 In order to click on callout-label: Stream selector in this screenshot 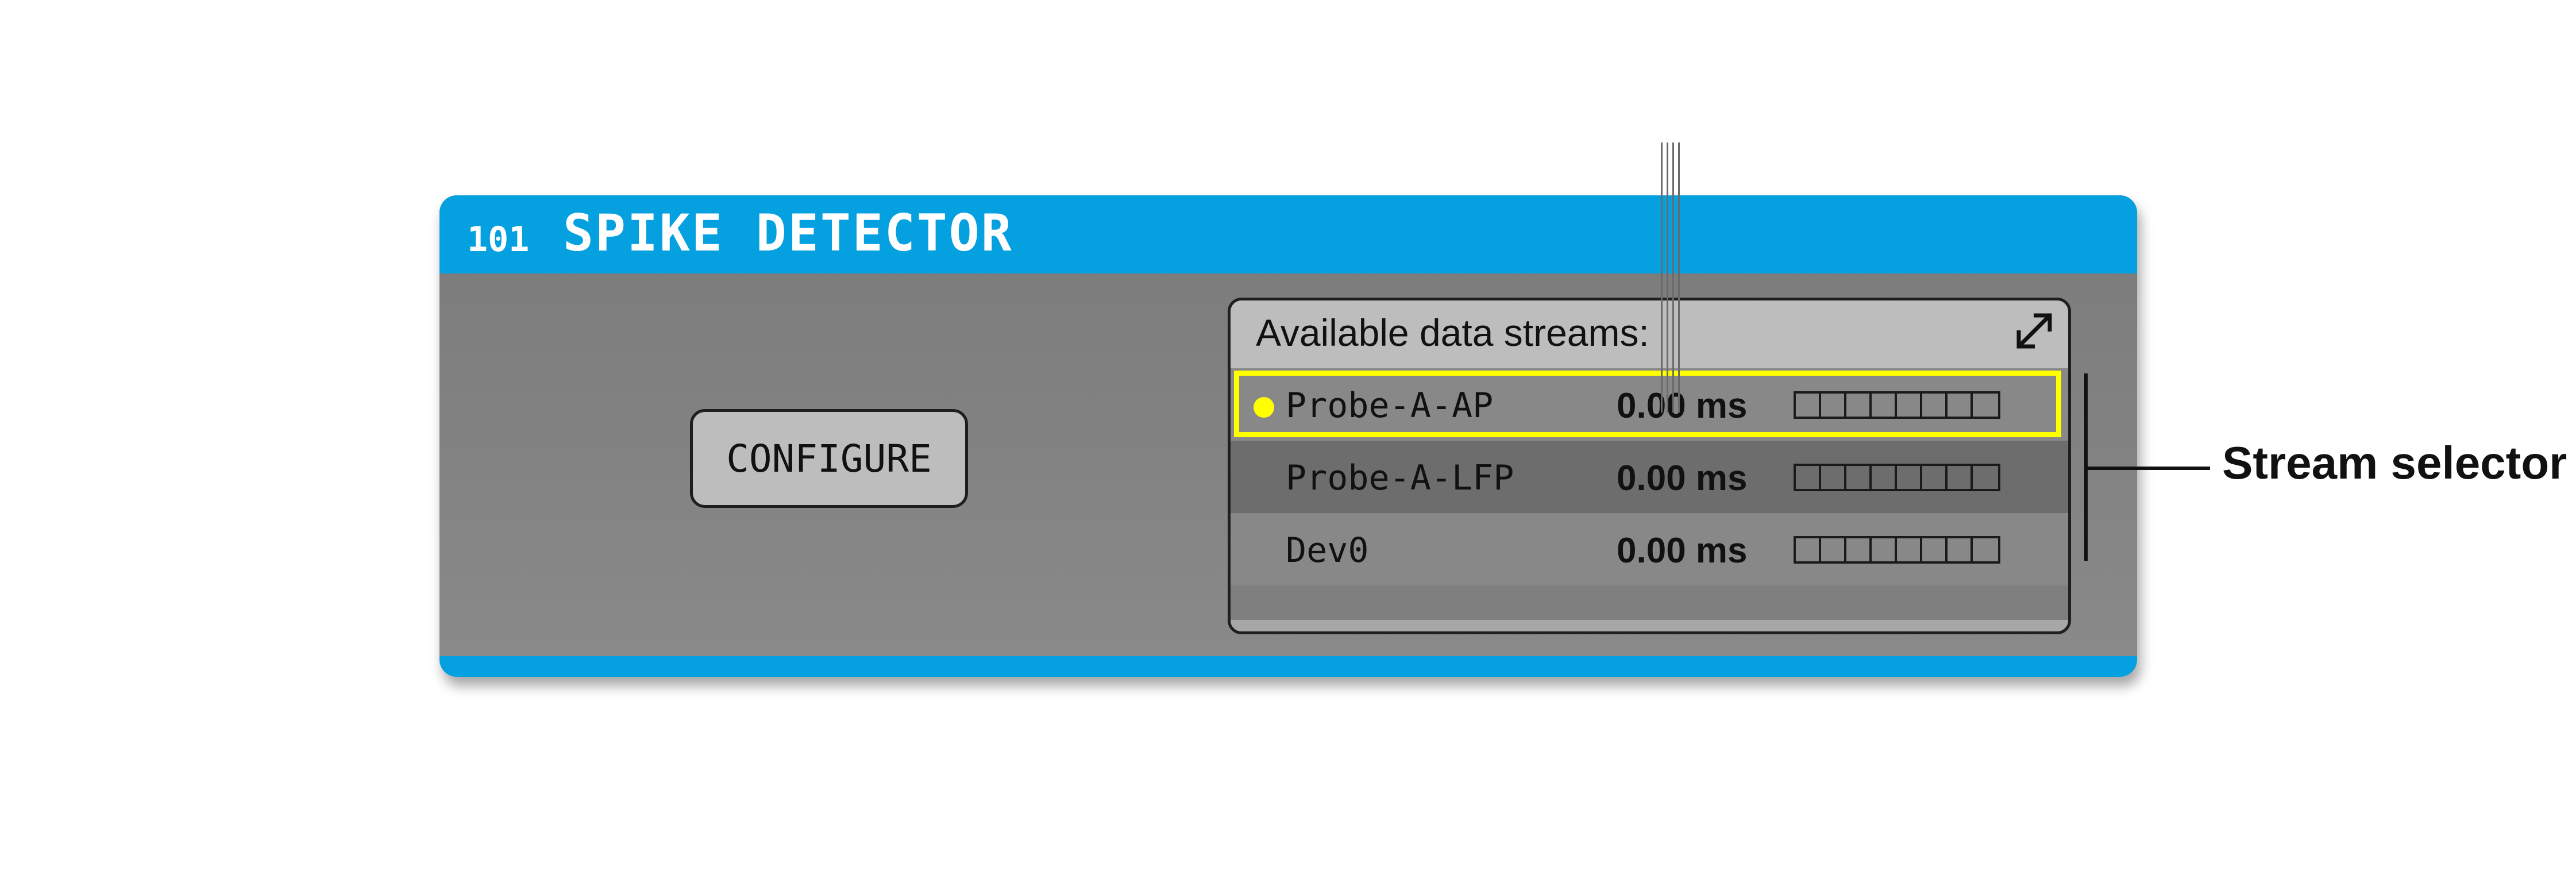, I will do `click(2394, 462)`.